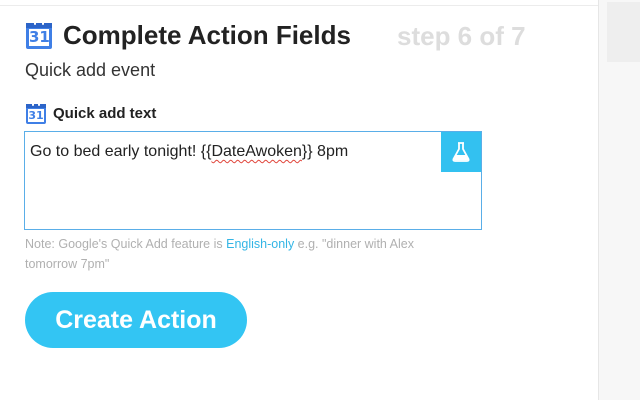 The width and height of the screenshot is (640, 400). What do you see at coordinates (90, 70) in the screenshot?
I see `action-name: Quick add event` at bounding box center [90, 70].